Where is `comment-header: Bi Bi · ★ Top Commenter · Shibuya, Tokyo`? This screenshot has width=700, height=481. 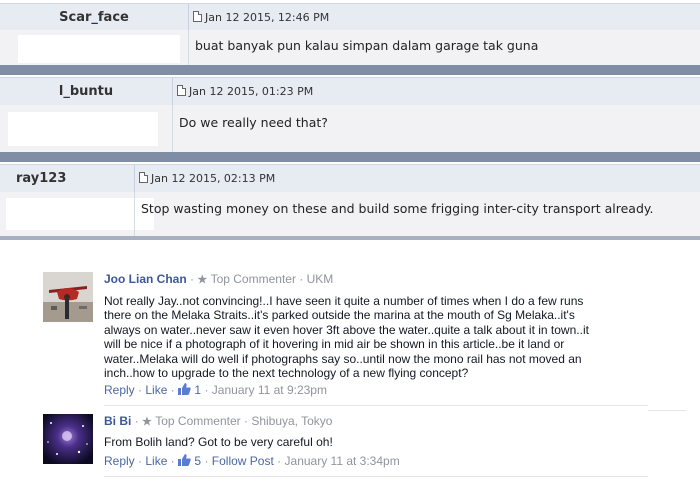 comment-header: Bi Bi · ★ Top Commenter · Shibuya, Tokyo is located at coordinates (218, 421).